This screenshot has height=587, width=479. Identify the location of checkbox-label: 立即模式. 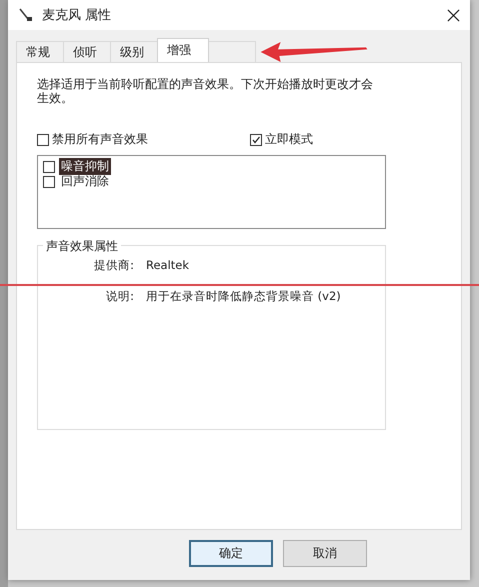
(289, 139).